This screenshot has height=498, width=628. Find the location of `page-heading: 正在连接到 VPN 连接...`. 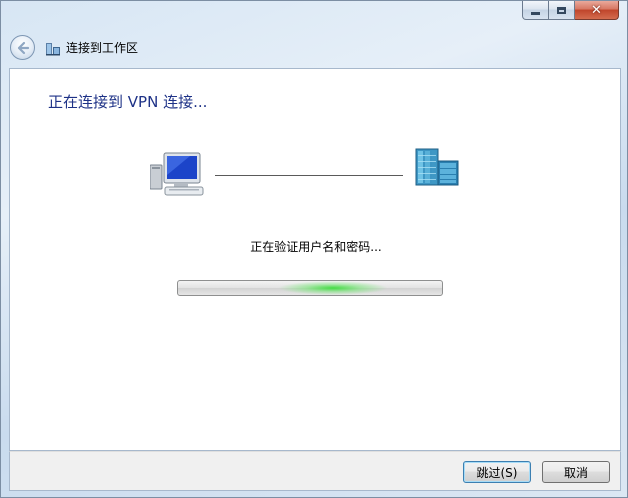

page-heading: 正在连接到 VPN 连接... is located at coordinates (128, 102).